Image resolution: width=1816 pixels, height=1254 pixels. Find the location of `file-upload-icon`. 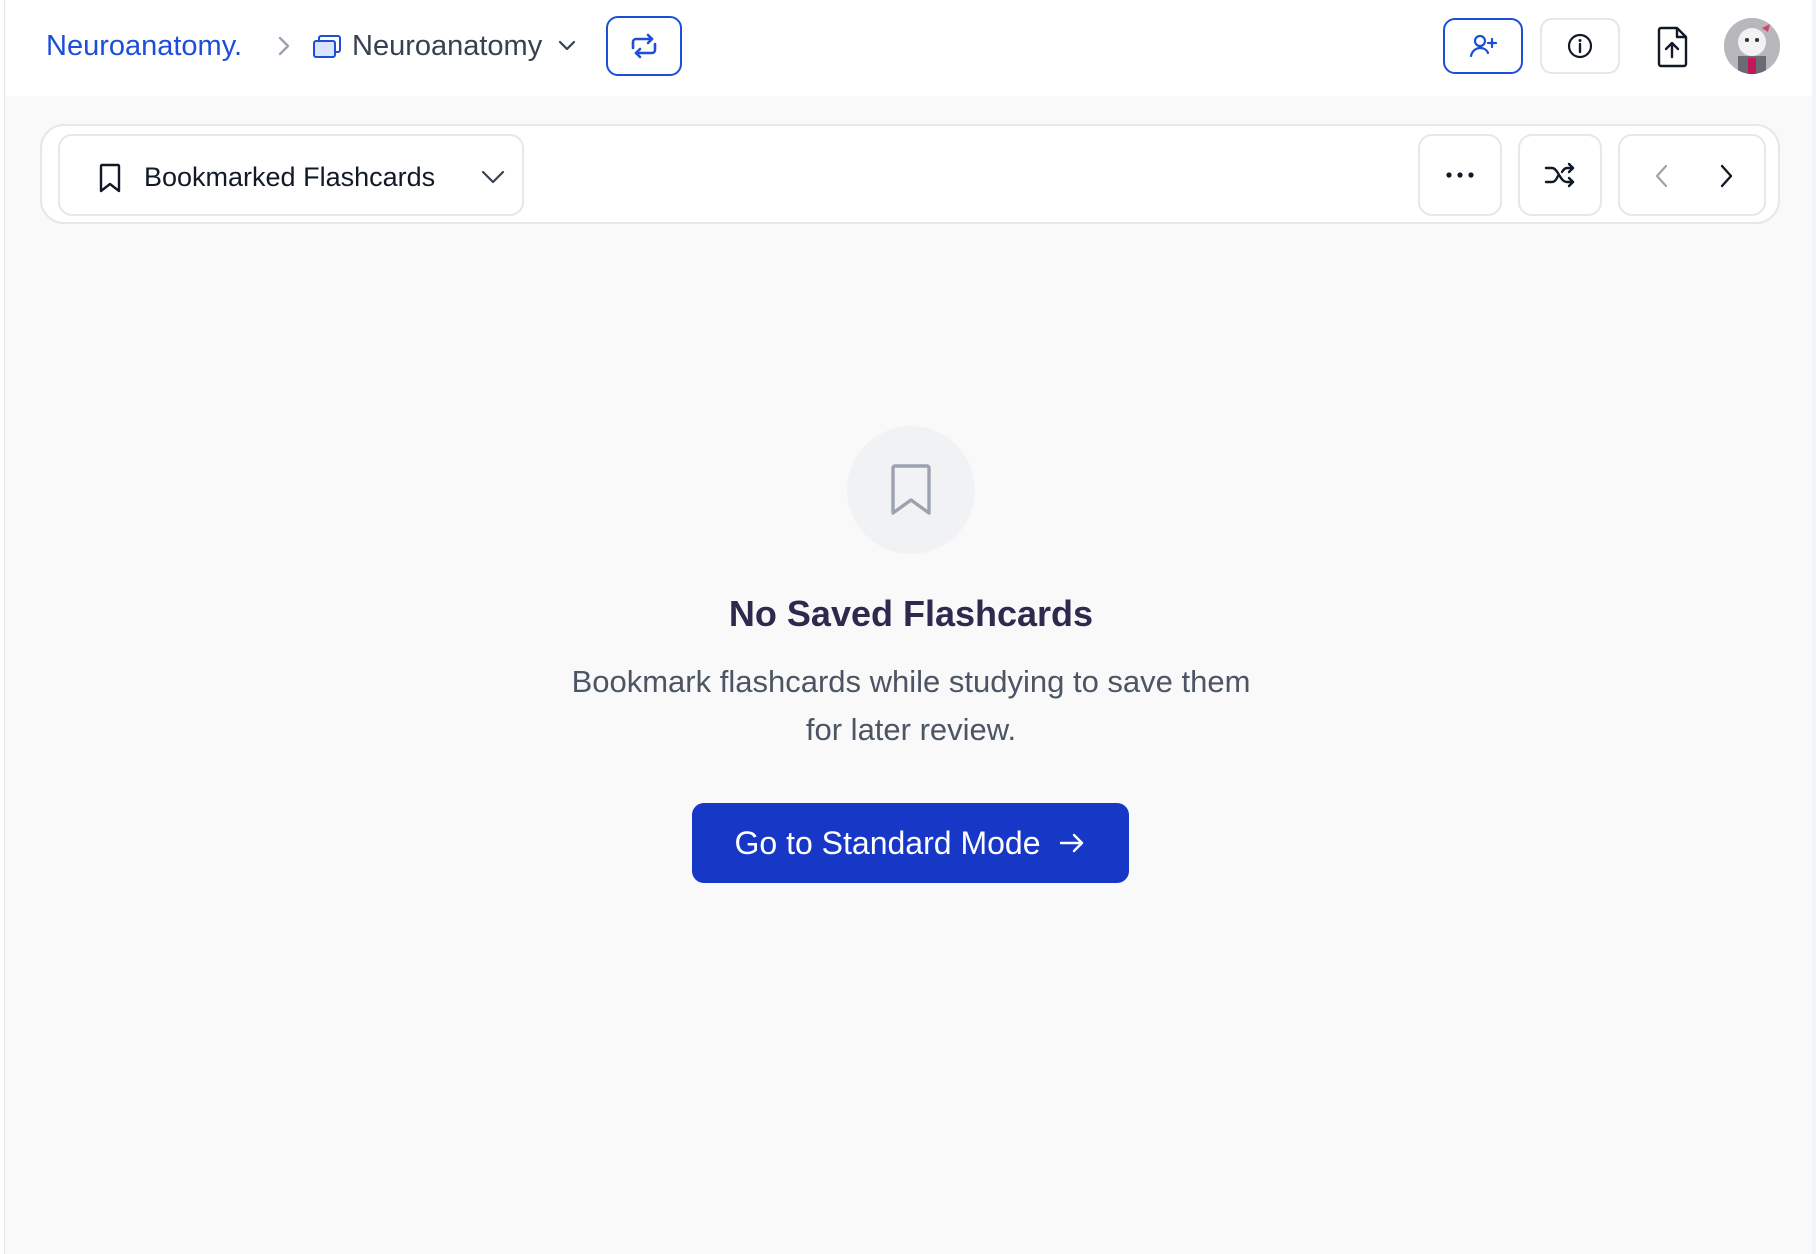

file-upload-icon is located at coordinates (1672, 47).